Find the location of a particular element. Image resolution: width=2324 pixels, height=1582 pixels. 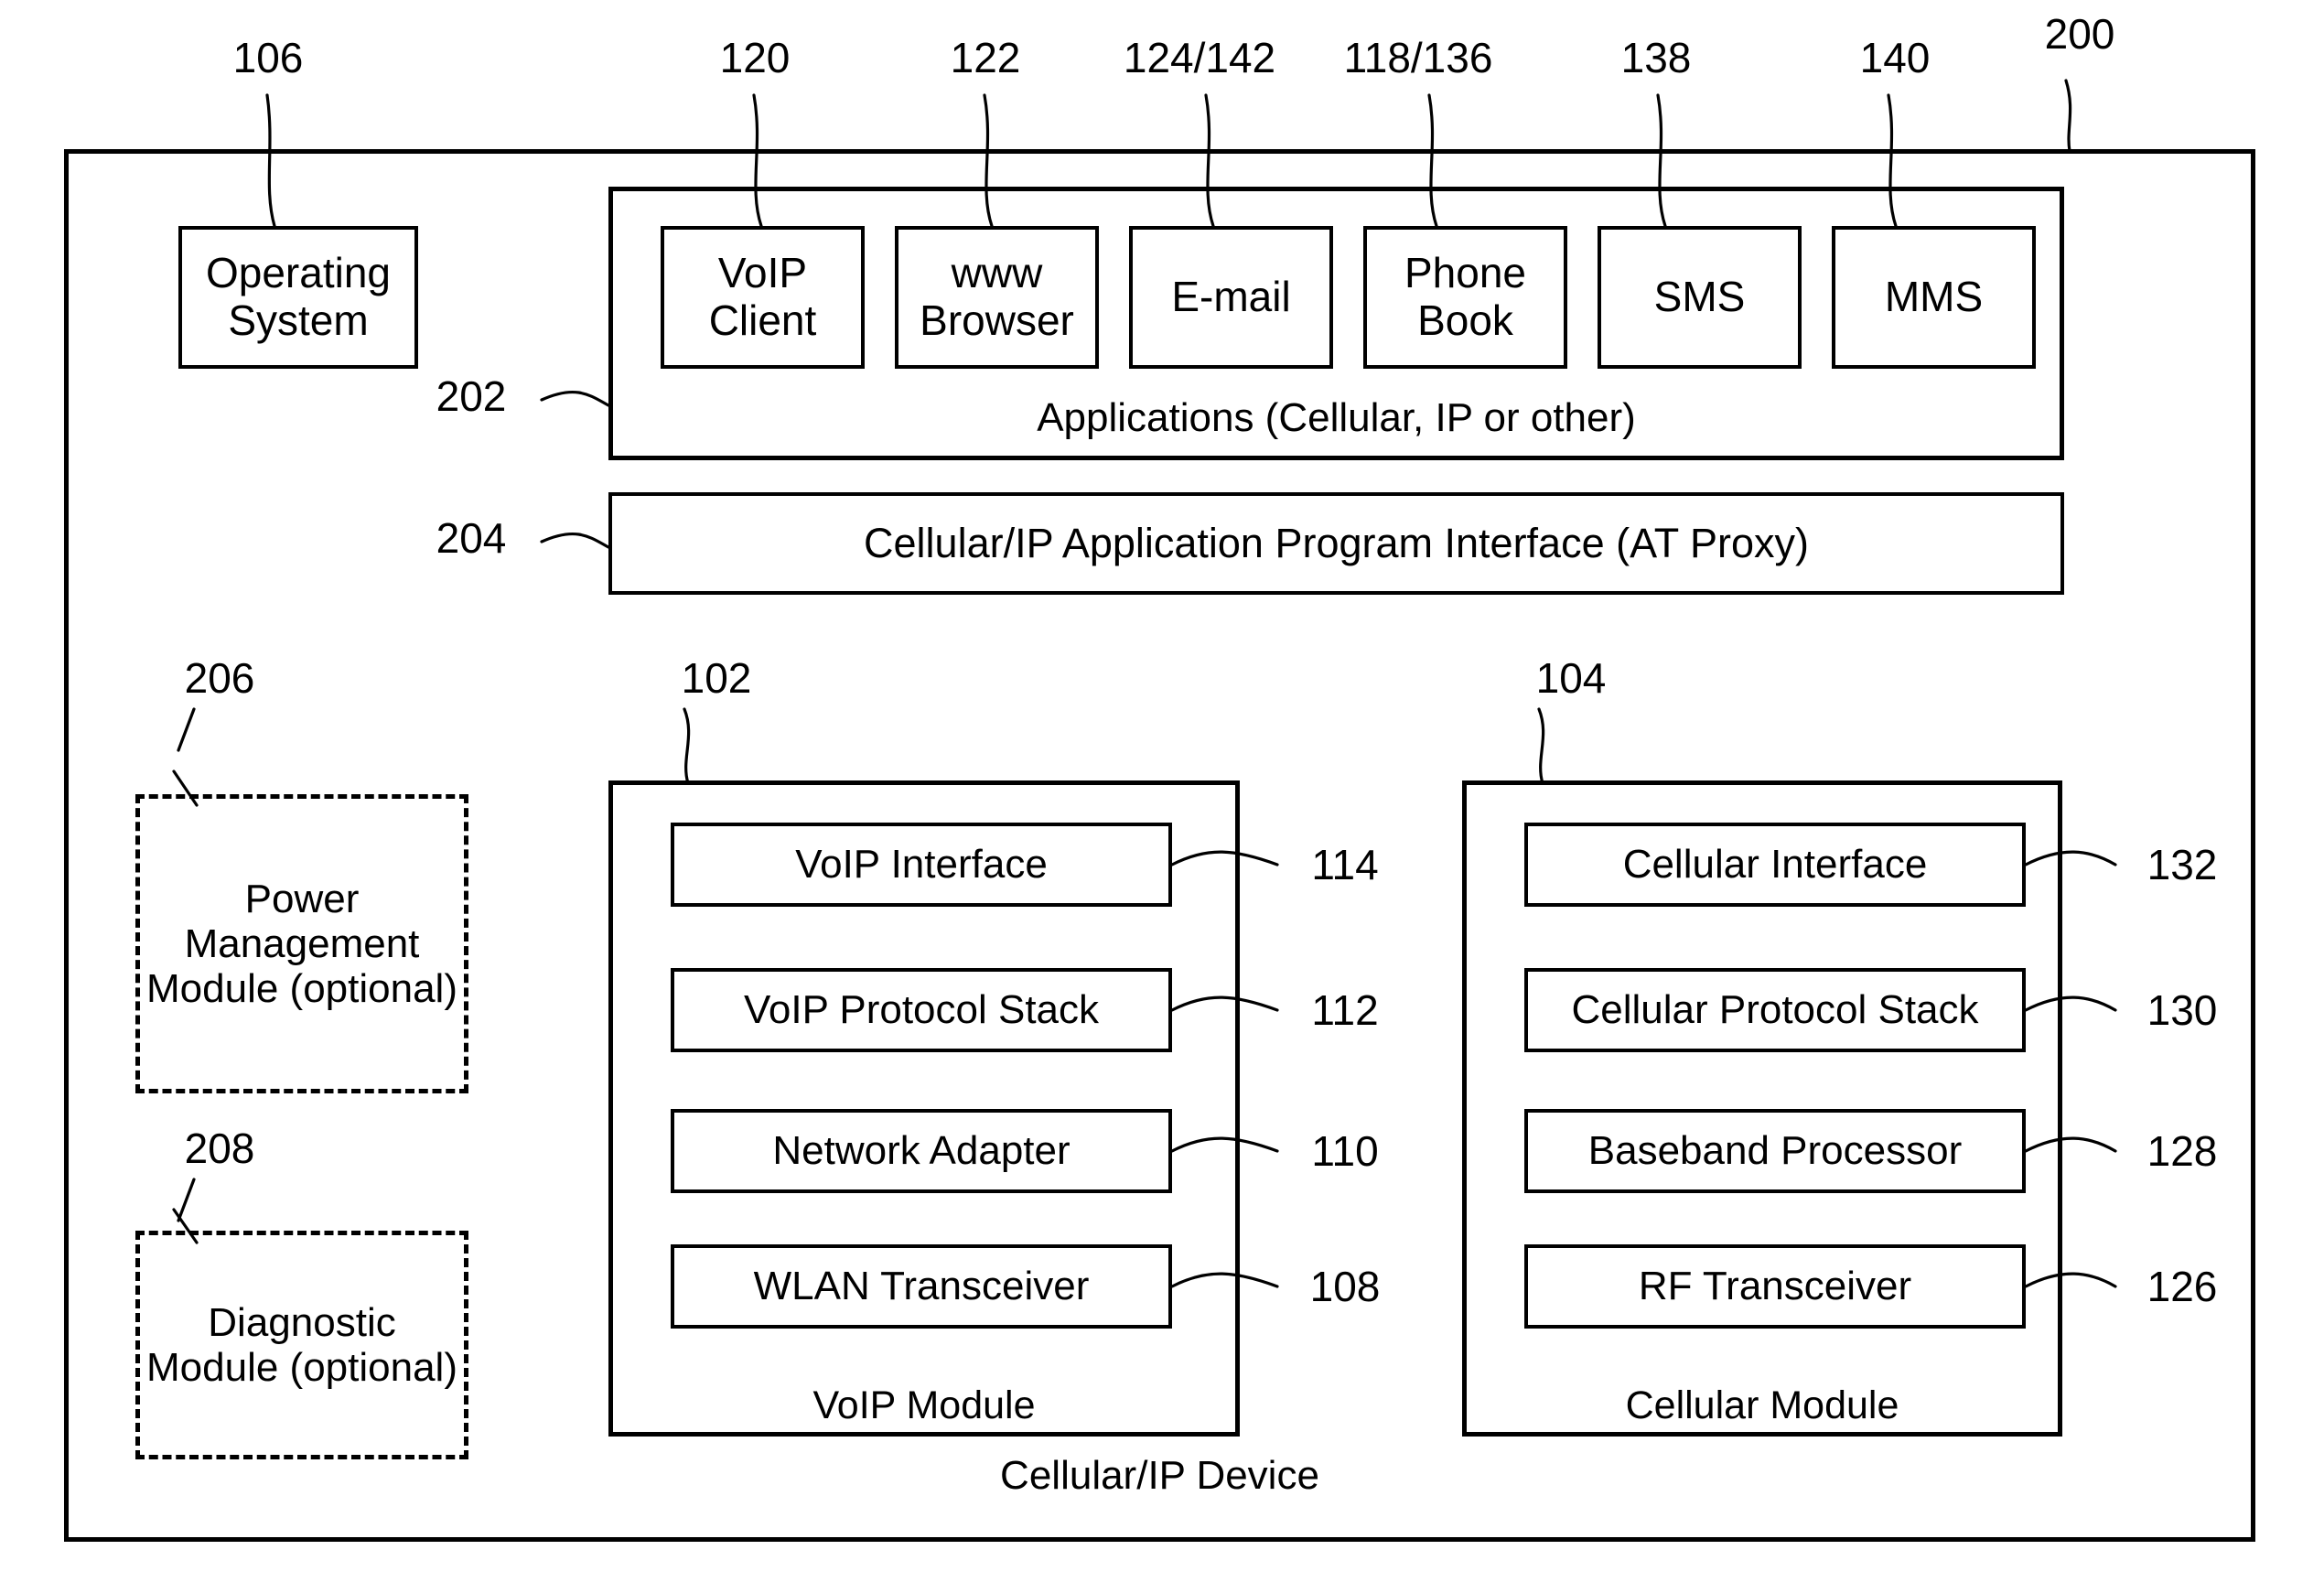

cellular-ip-device-caption: Cellular/IP Device is located at coordinates (1159, 1475).